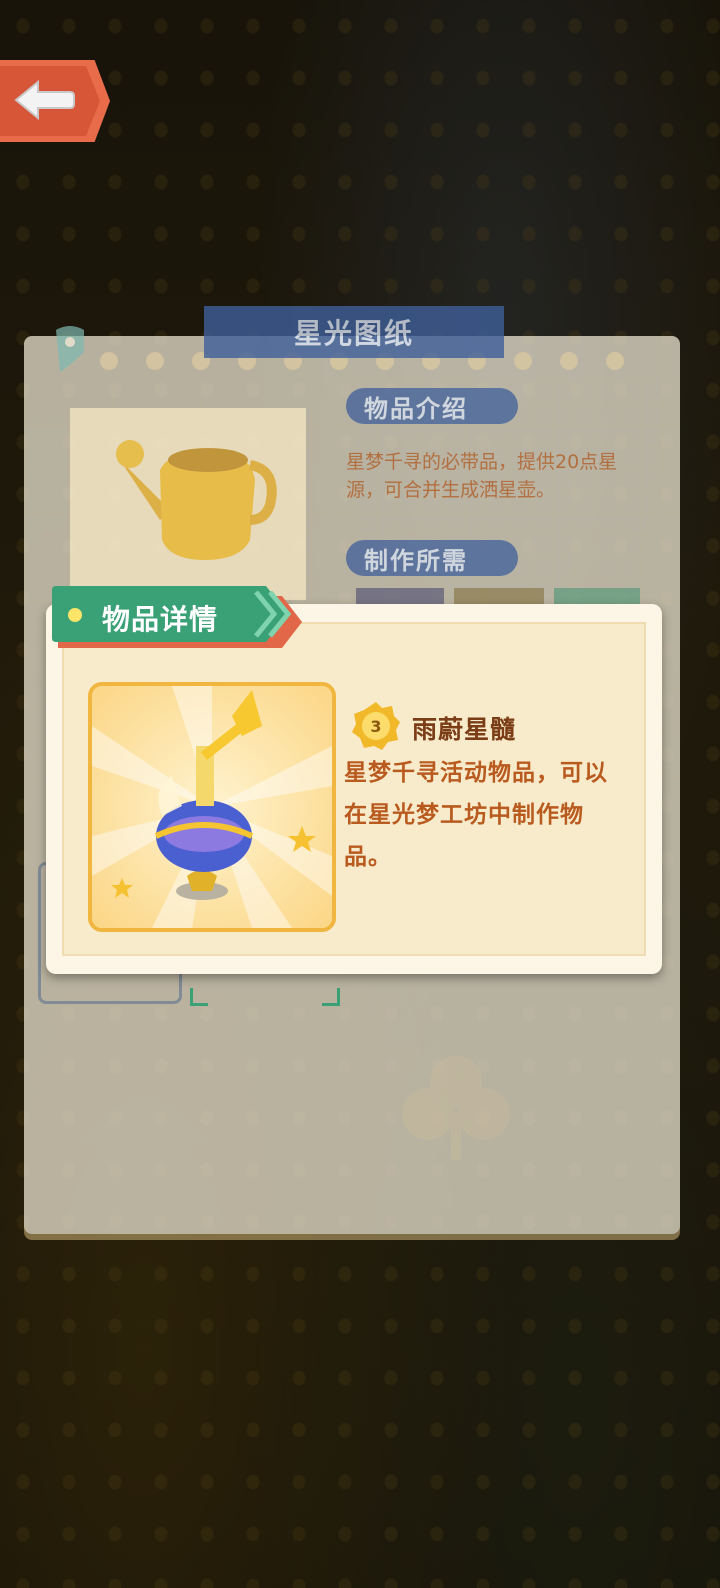 This screenshot has width=720, height=1588. What do you see at coordinates (196, 500) in the screenshot?
I see `watering-can-icon` at bounding box center [196, 500].